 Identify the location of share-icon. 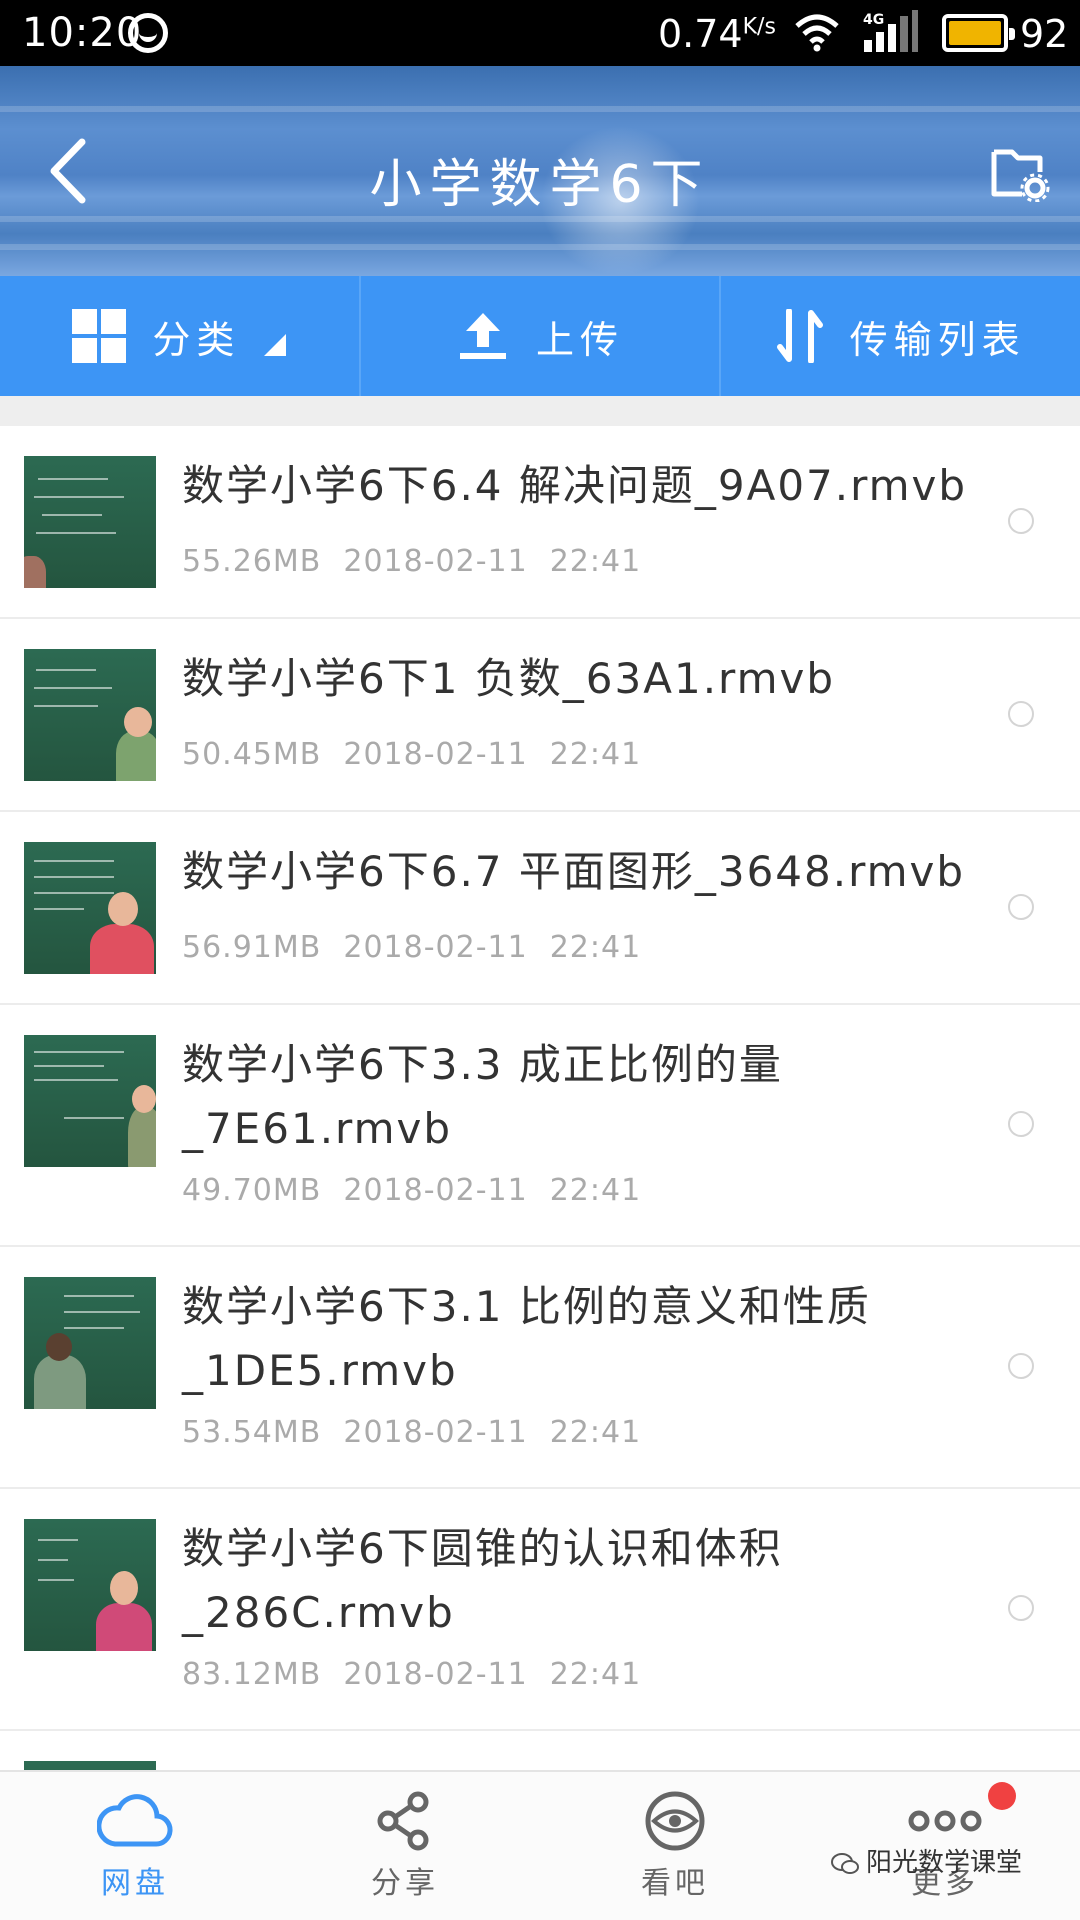
(403, 1821).